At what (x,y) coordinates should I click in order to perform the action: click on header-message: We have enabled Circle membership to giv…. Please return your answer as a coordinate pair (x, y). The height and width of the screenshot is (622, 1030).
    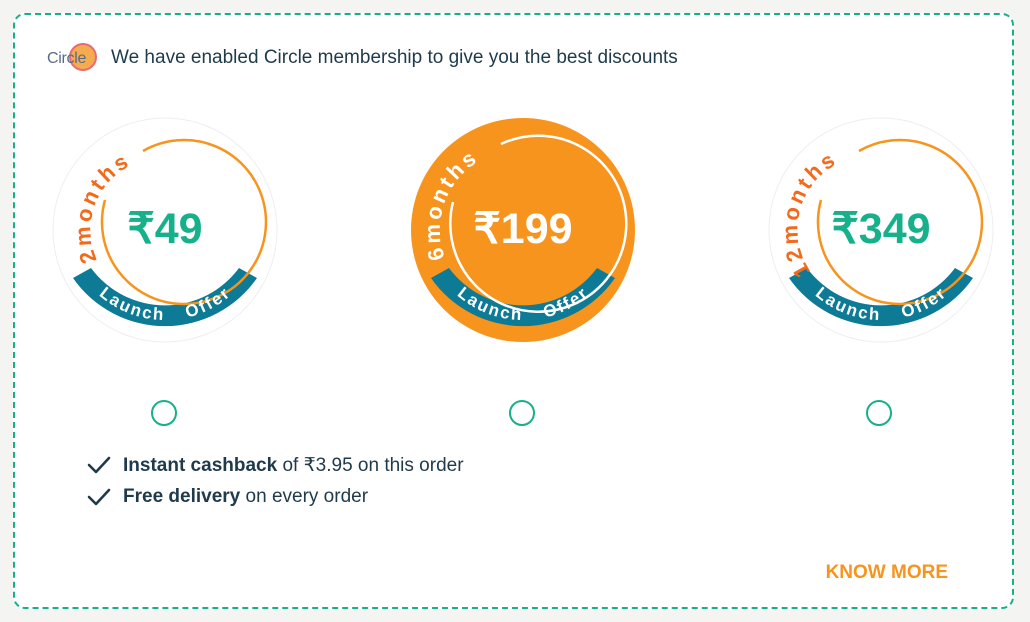
    Looking at the image, I should click on (394, 57).